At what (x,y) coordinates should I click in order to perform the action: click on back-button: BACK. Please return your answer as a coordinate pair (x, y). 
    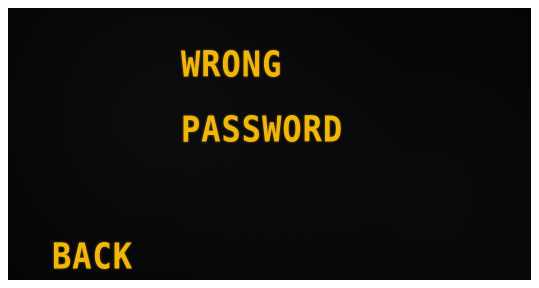
    Looking at the image, I should click on (92, 256).